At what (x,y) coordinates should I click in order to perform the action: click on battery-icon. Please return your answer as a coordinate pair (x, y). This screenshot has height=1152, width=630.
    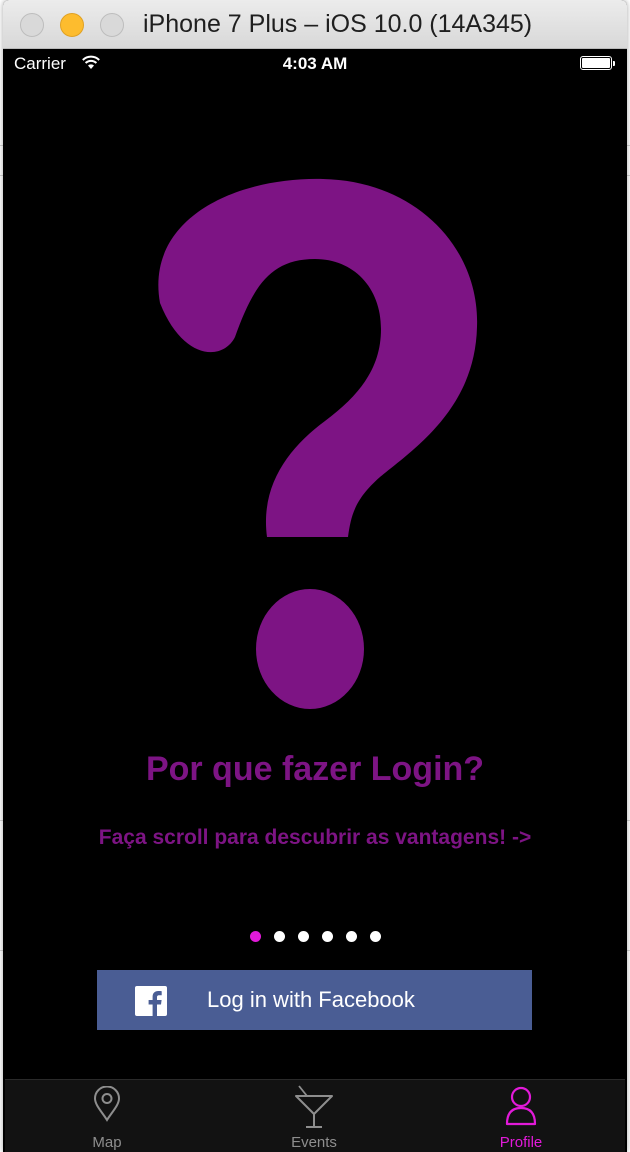
    Looking at the image, I should click on (596, 63).